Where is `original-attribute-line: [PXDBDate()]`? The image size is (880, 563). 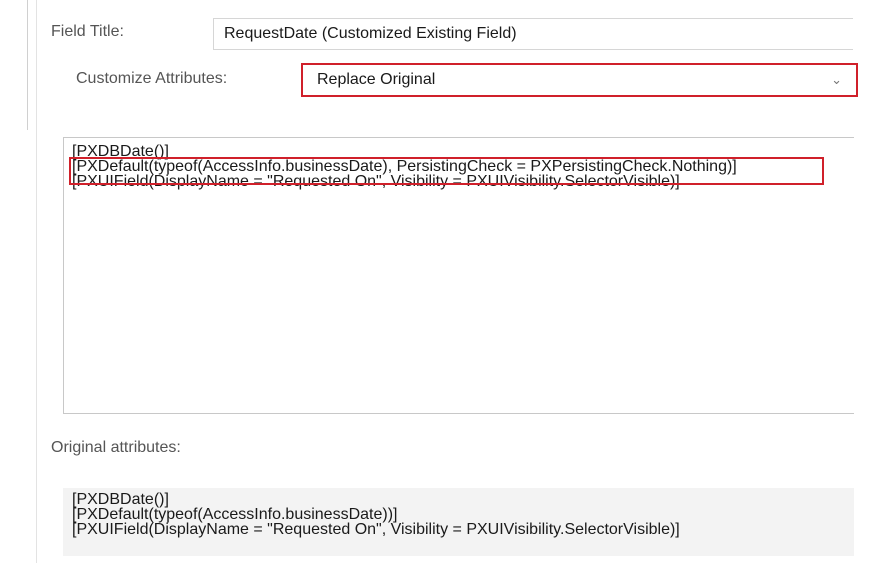
original-attribute-line: [PXDBDate()] is located at coordinates (120, 499).